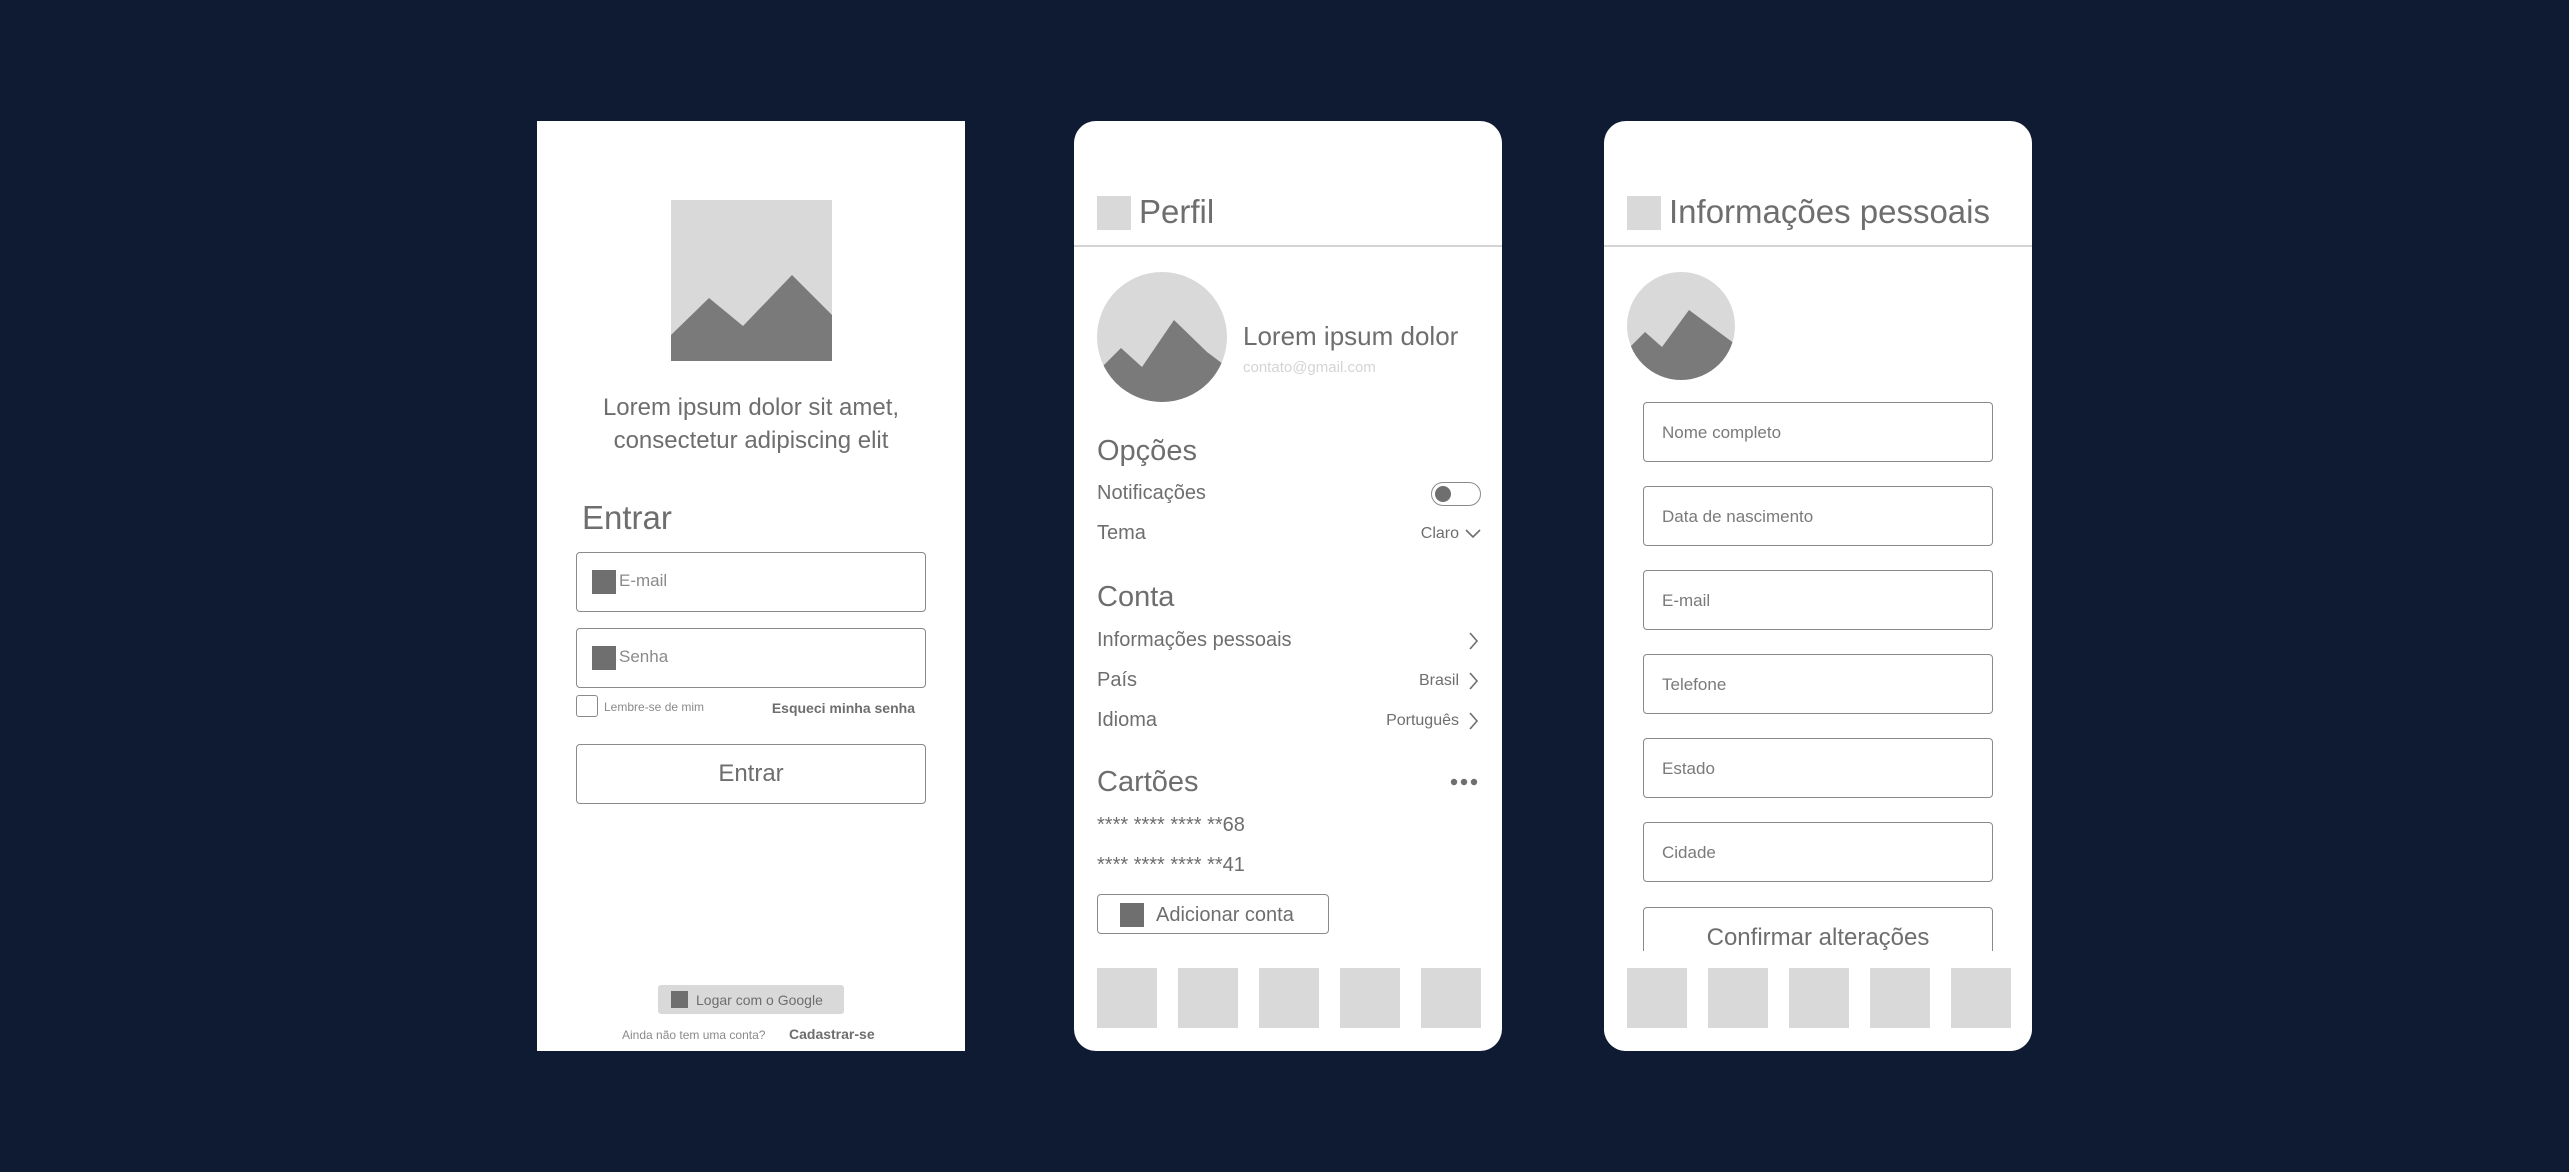 The height and width of the screenshot is (1172, 2569). I want to click on add-account-label: Adicionar conta, so click(1225, 915).